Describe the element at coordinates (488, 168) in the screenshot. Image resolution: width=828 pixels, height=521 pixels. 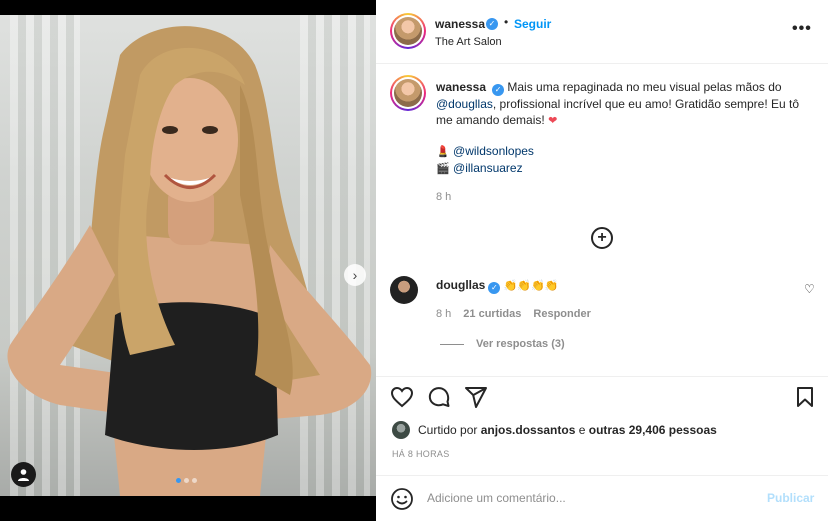
I see `credit-mention: @illansuarez` at that location.